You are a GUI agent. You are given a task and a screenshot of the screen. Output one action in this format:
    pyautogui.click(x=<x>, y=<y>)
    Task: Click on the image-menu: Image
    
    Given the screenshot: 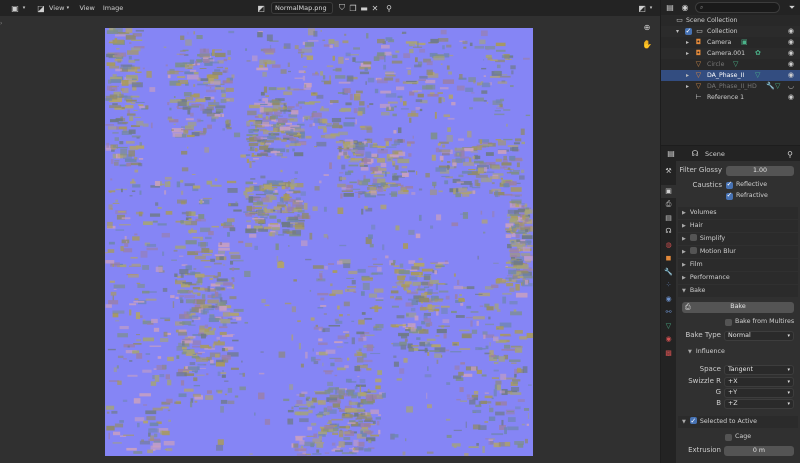 What is the action you would take?
    pyautogui.click(x=113, y=8)
    